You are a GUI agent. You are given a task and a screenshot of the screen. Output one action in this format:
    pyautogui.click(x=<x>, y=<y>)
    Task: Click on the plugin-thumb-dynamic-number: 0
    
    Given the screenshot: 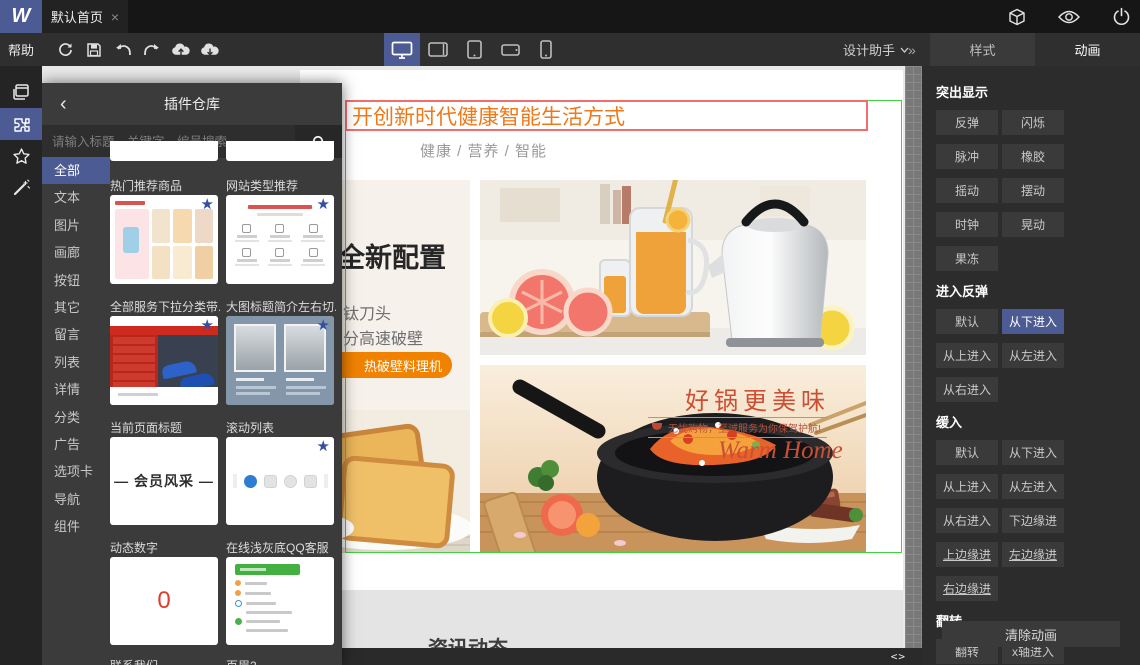 What is the action you would take?
    pyautogui.click(x=164, y=601)
    